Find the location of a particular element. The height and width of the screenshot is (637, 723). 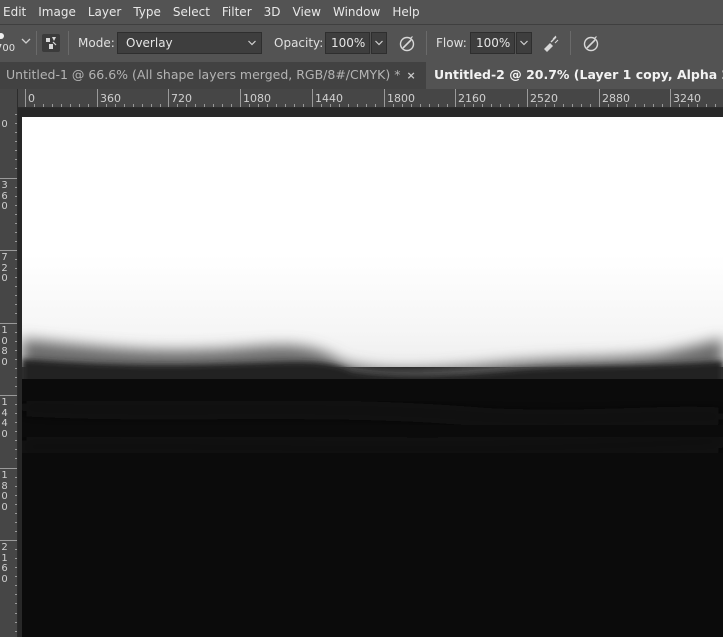

ruler-label: 2160 is located at coordinates (4, 563).